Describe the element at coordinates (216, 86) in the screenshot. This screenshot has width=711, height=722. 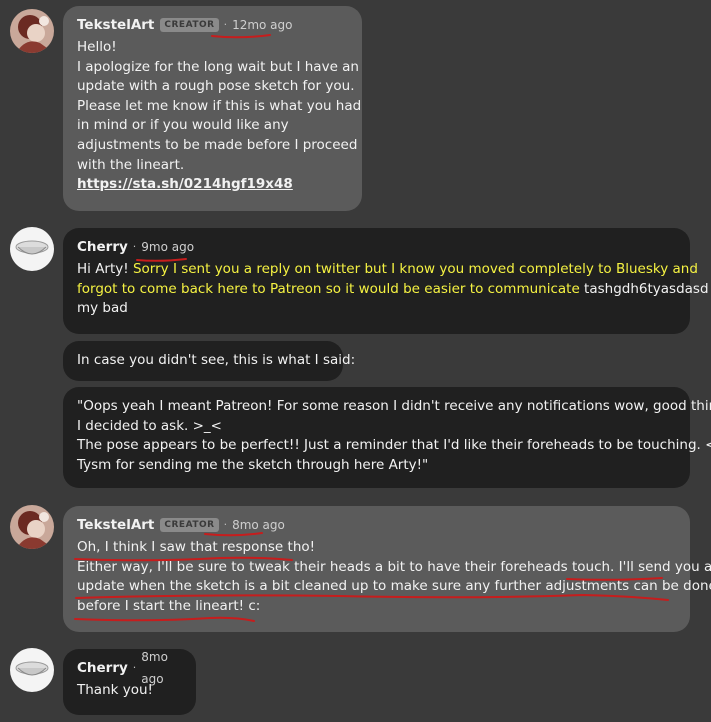
I see `message-line: update with a rough pose sketch for you.` at that location.